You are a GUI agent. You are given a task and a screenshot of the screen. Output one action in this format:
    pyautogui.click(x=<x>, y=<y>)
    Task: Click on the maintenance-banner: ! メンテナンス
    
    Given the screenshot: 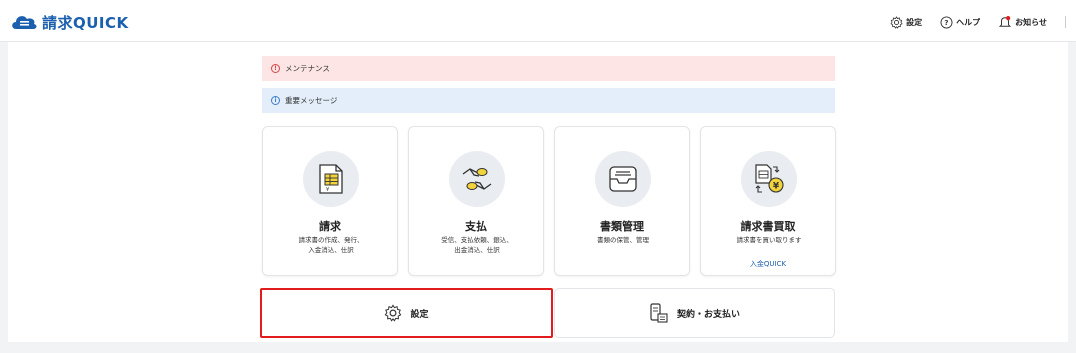 What is the action you would take?
    pyautogui.click(x=548, y=68)
    